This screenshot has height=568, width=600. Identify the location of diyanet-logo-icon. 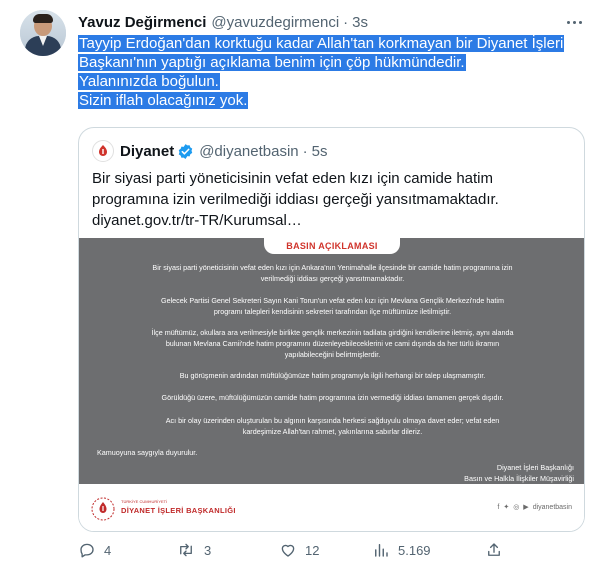
(103, 509).